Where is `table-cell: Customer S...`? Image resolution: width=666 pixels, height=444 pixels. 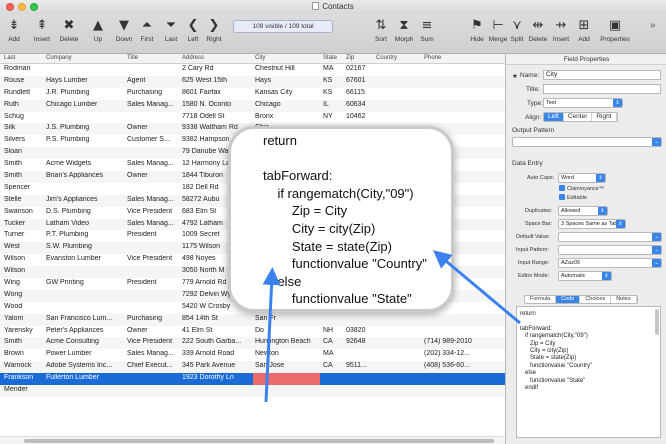 table-cell: Customer S... is located at coordinates (154, 139).